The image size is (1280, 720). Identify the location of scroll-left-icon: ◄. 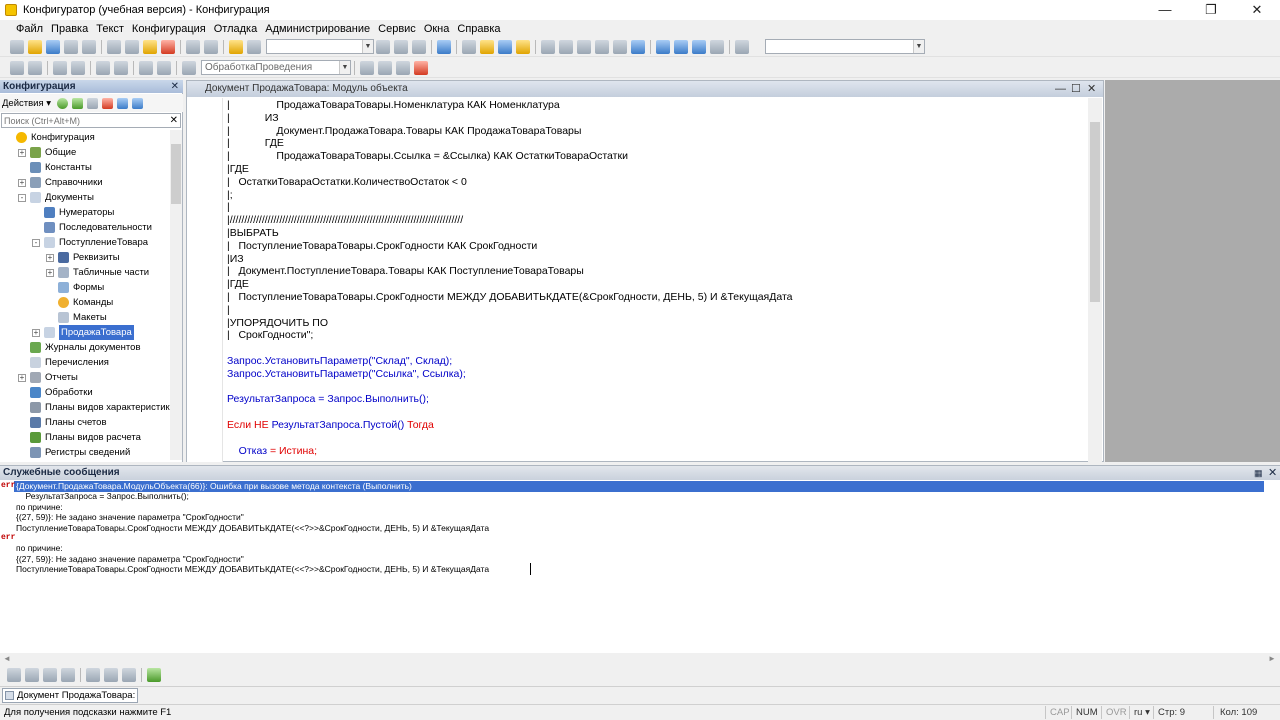
(7, 659).